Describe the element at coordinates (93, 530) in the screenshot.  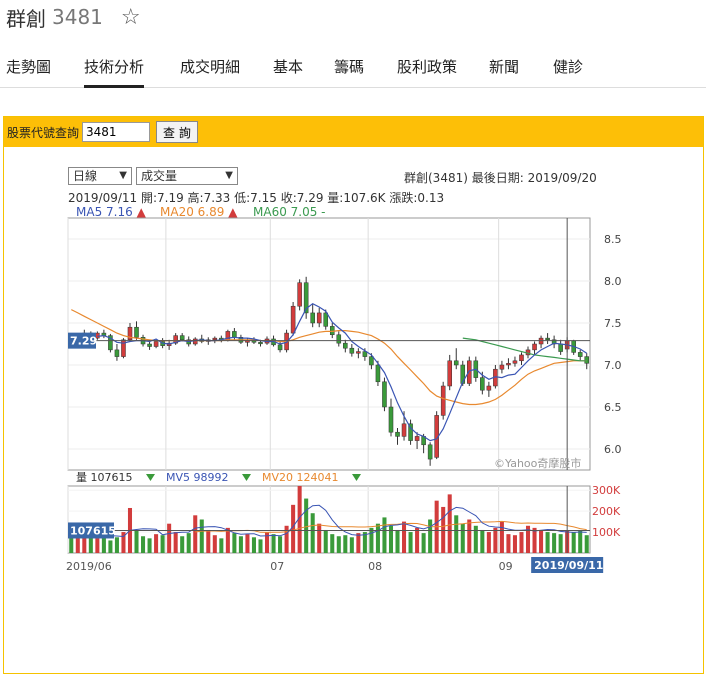
I see `cursor-volume-label: 107615` at that location.